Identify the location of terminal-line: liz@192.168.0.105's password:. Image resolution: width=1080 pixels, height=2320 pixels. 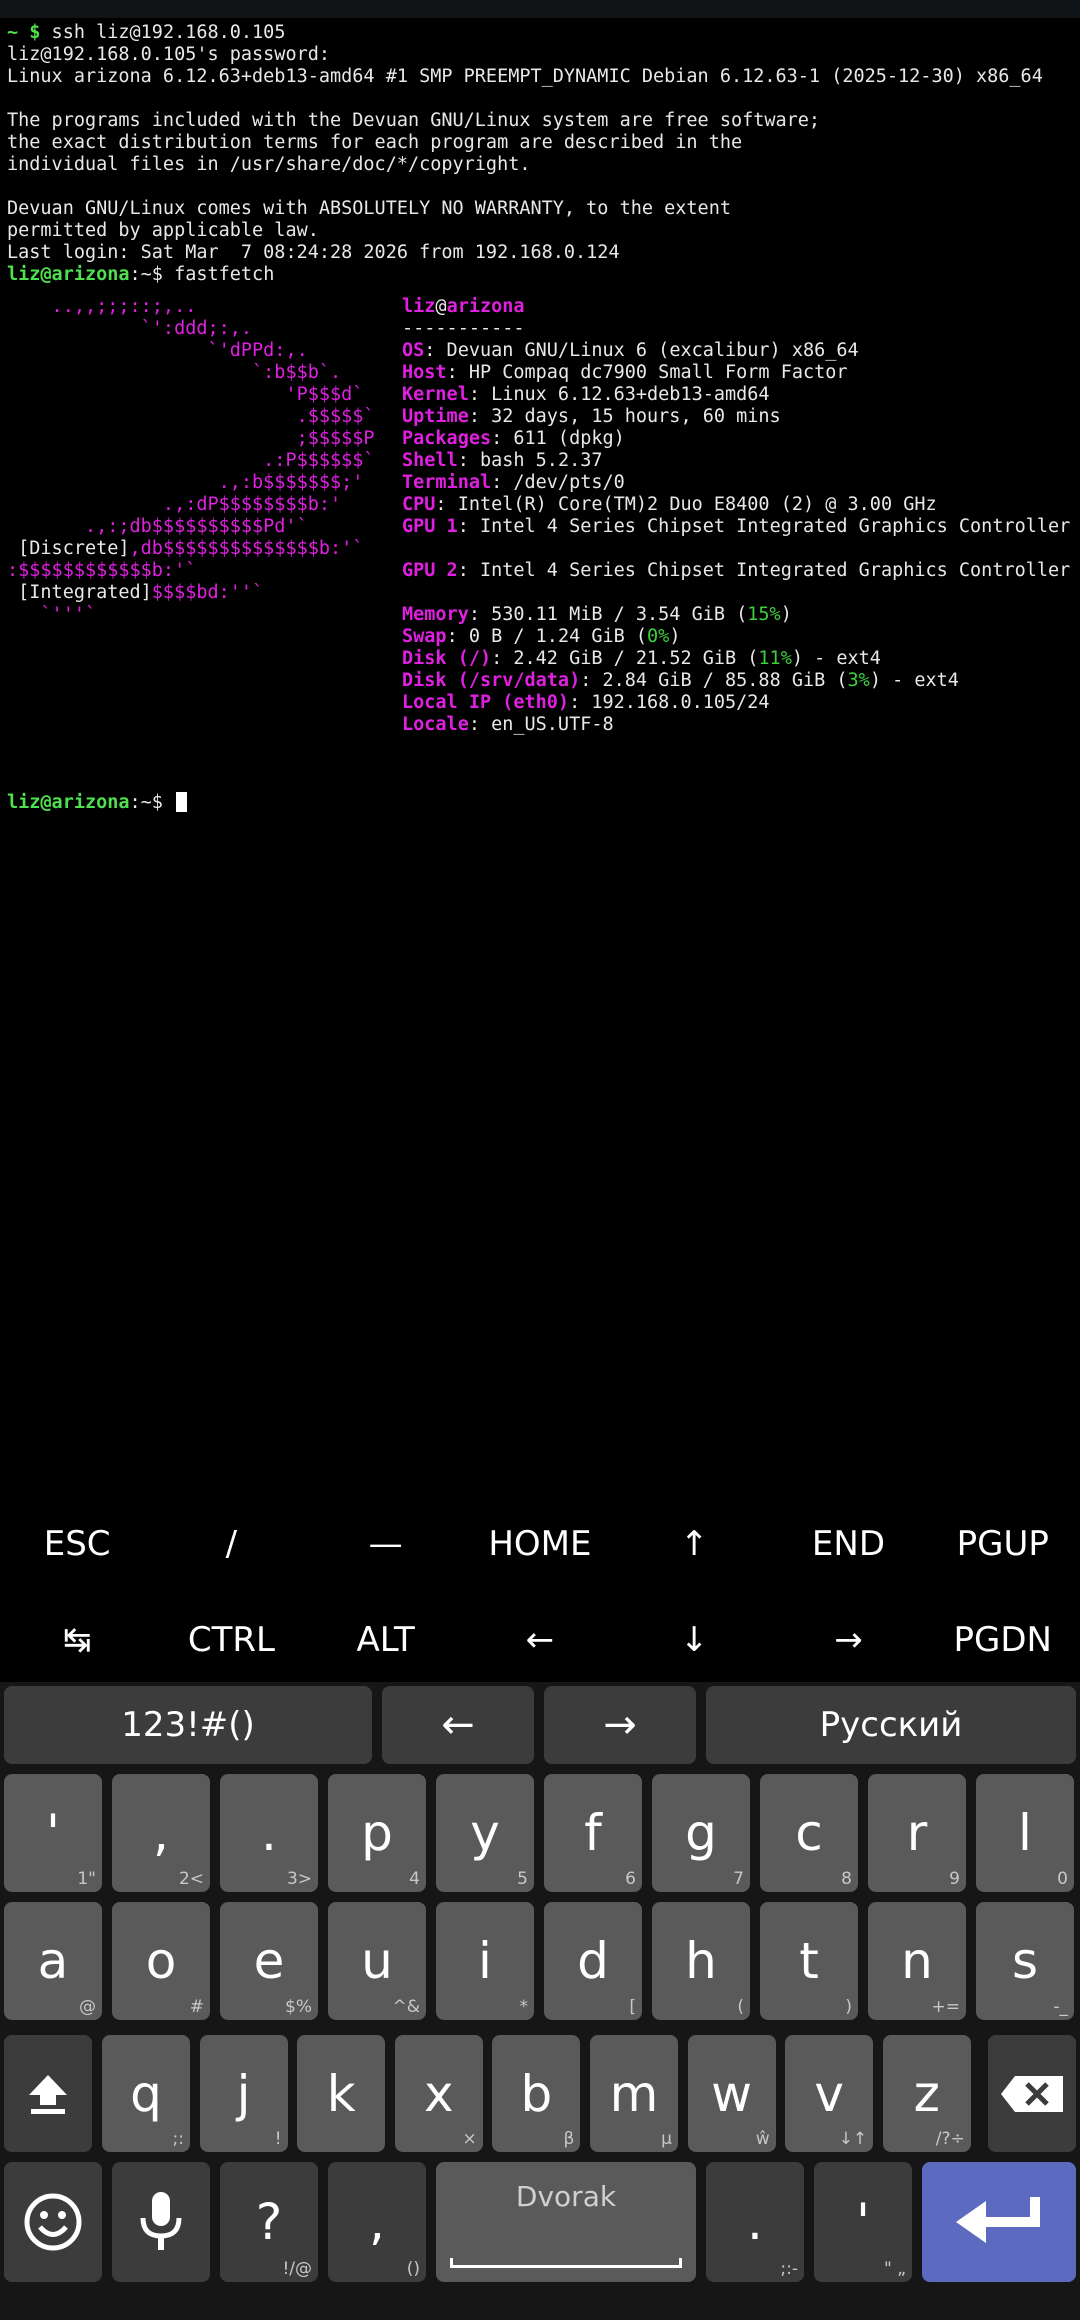
(169, 54).